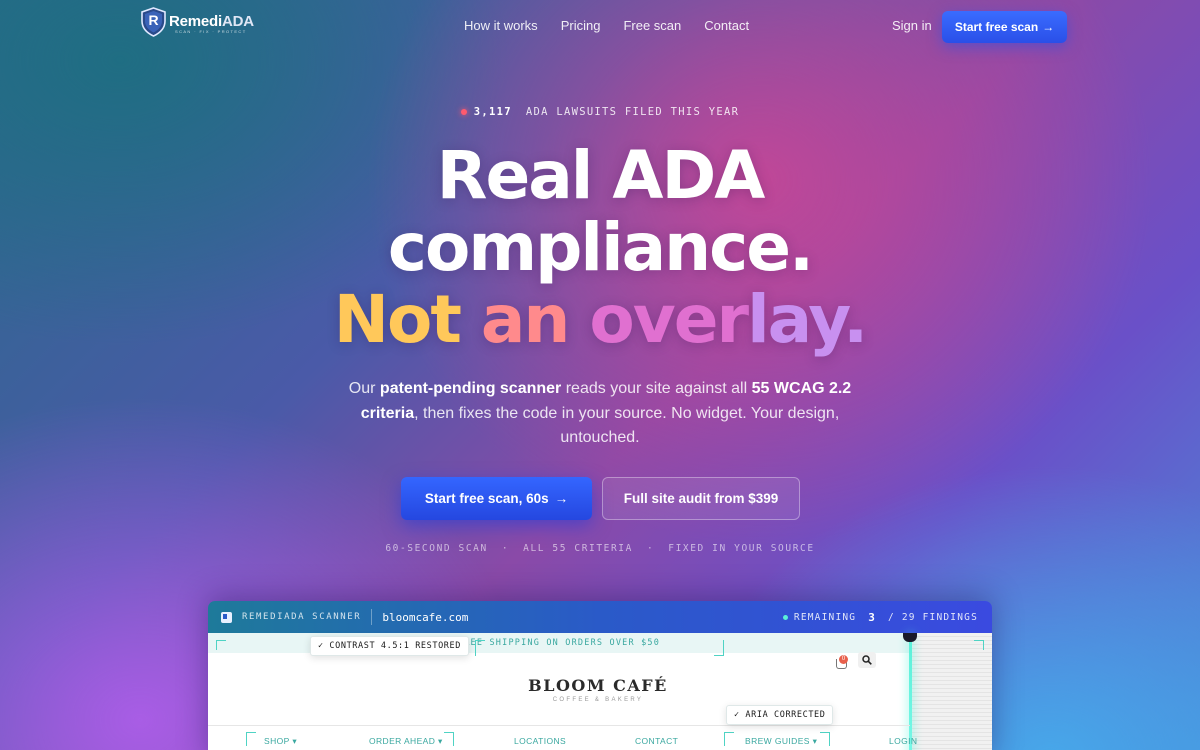  What do you see at coordinates (364, 388) in the screenshot?
I see `sub-part-1: Our` at bounding box center [364, 388].